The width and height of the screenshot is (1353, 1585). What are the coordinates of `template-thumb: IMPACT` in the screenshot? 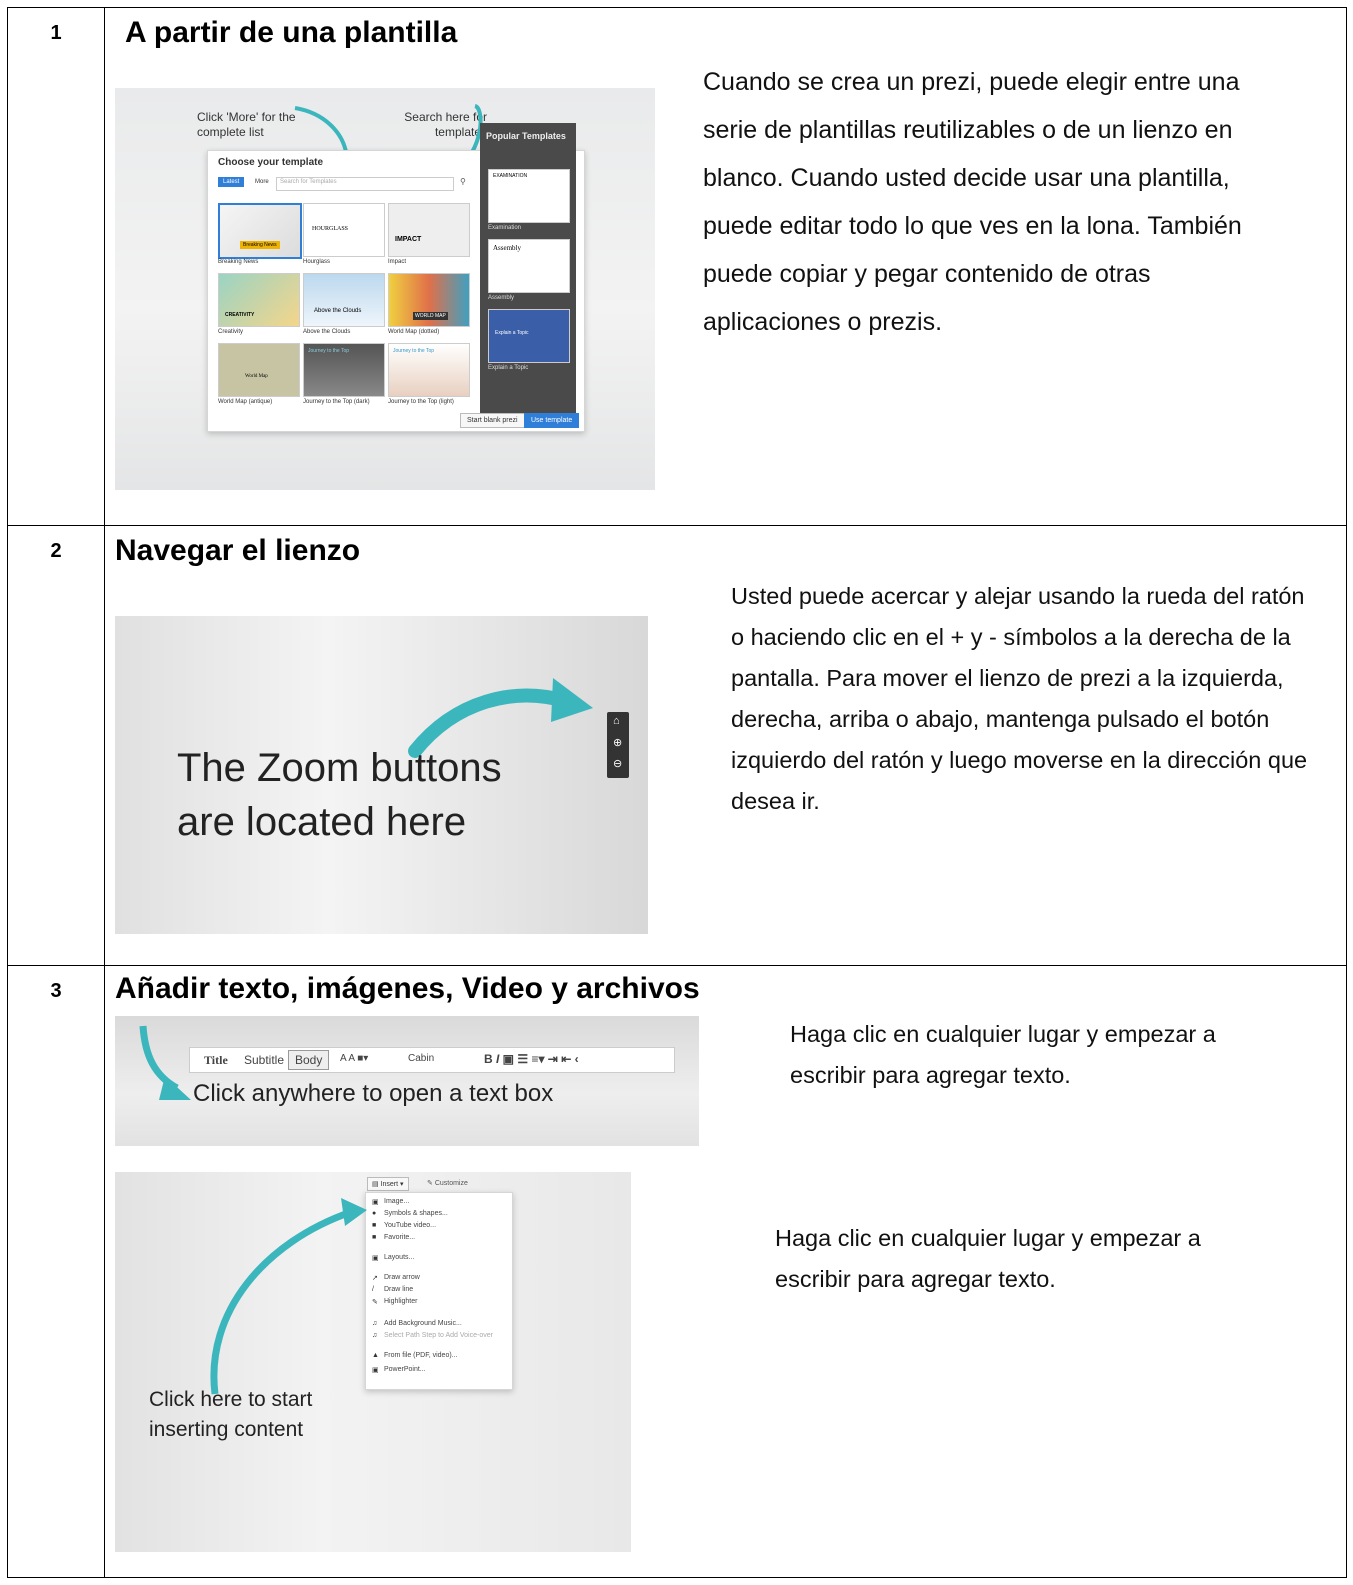 It's located at (429, 230).